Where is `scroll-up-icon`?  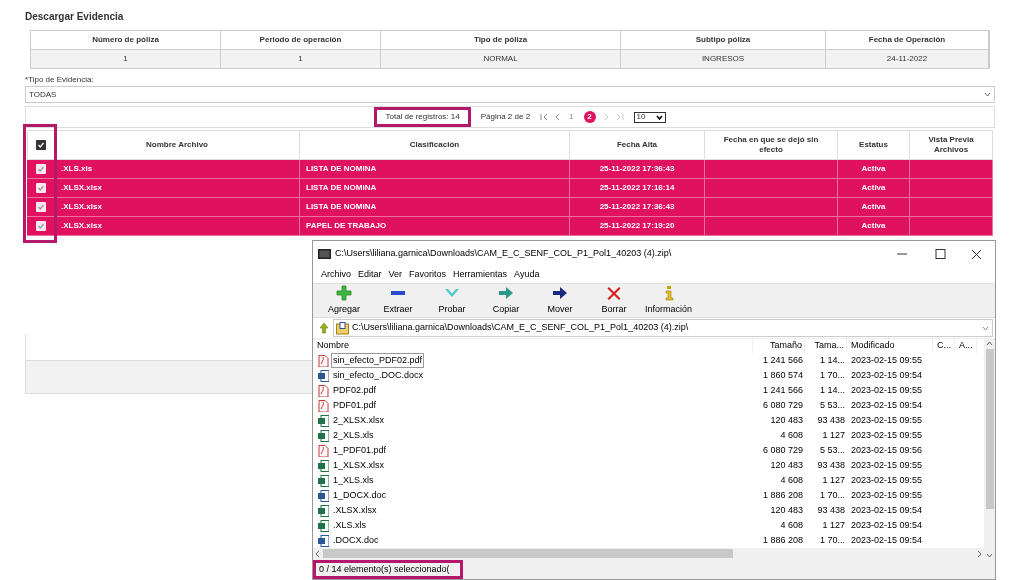
scroll-up-icon is located at coordinates (989, 343).